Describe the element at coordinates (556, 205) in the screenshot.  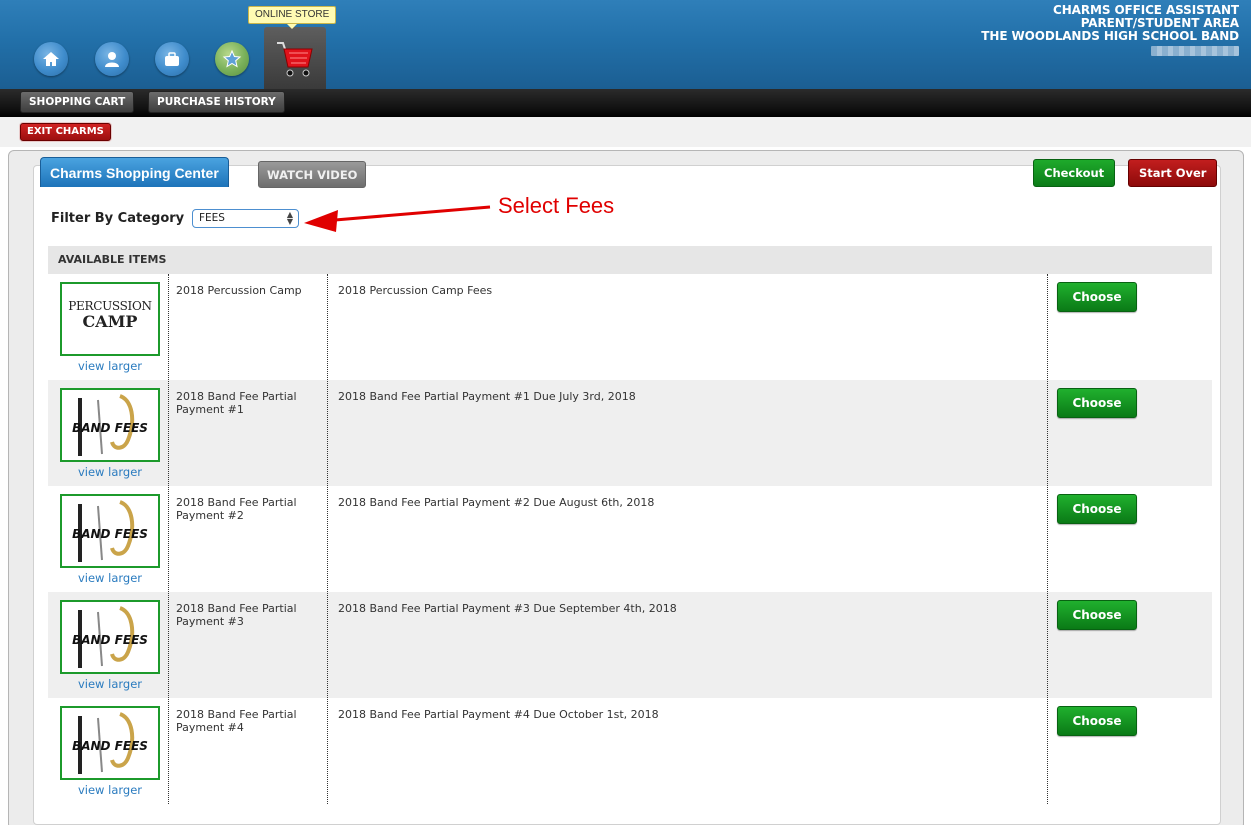
I see `annotation-text: Select Fees` at that location.